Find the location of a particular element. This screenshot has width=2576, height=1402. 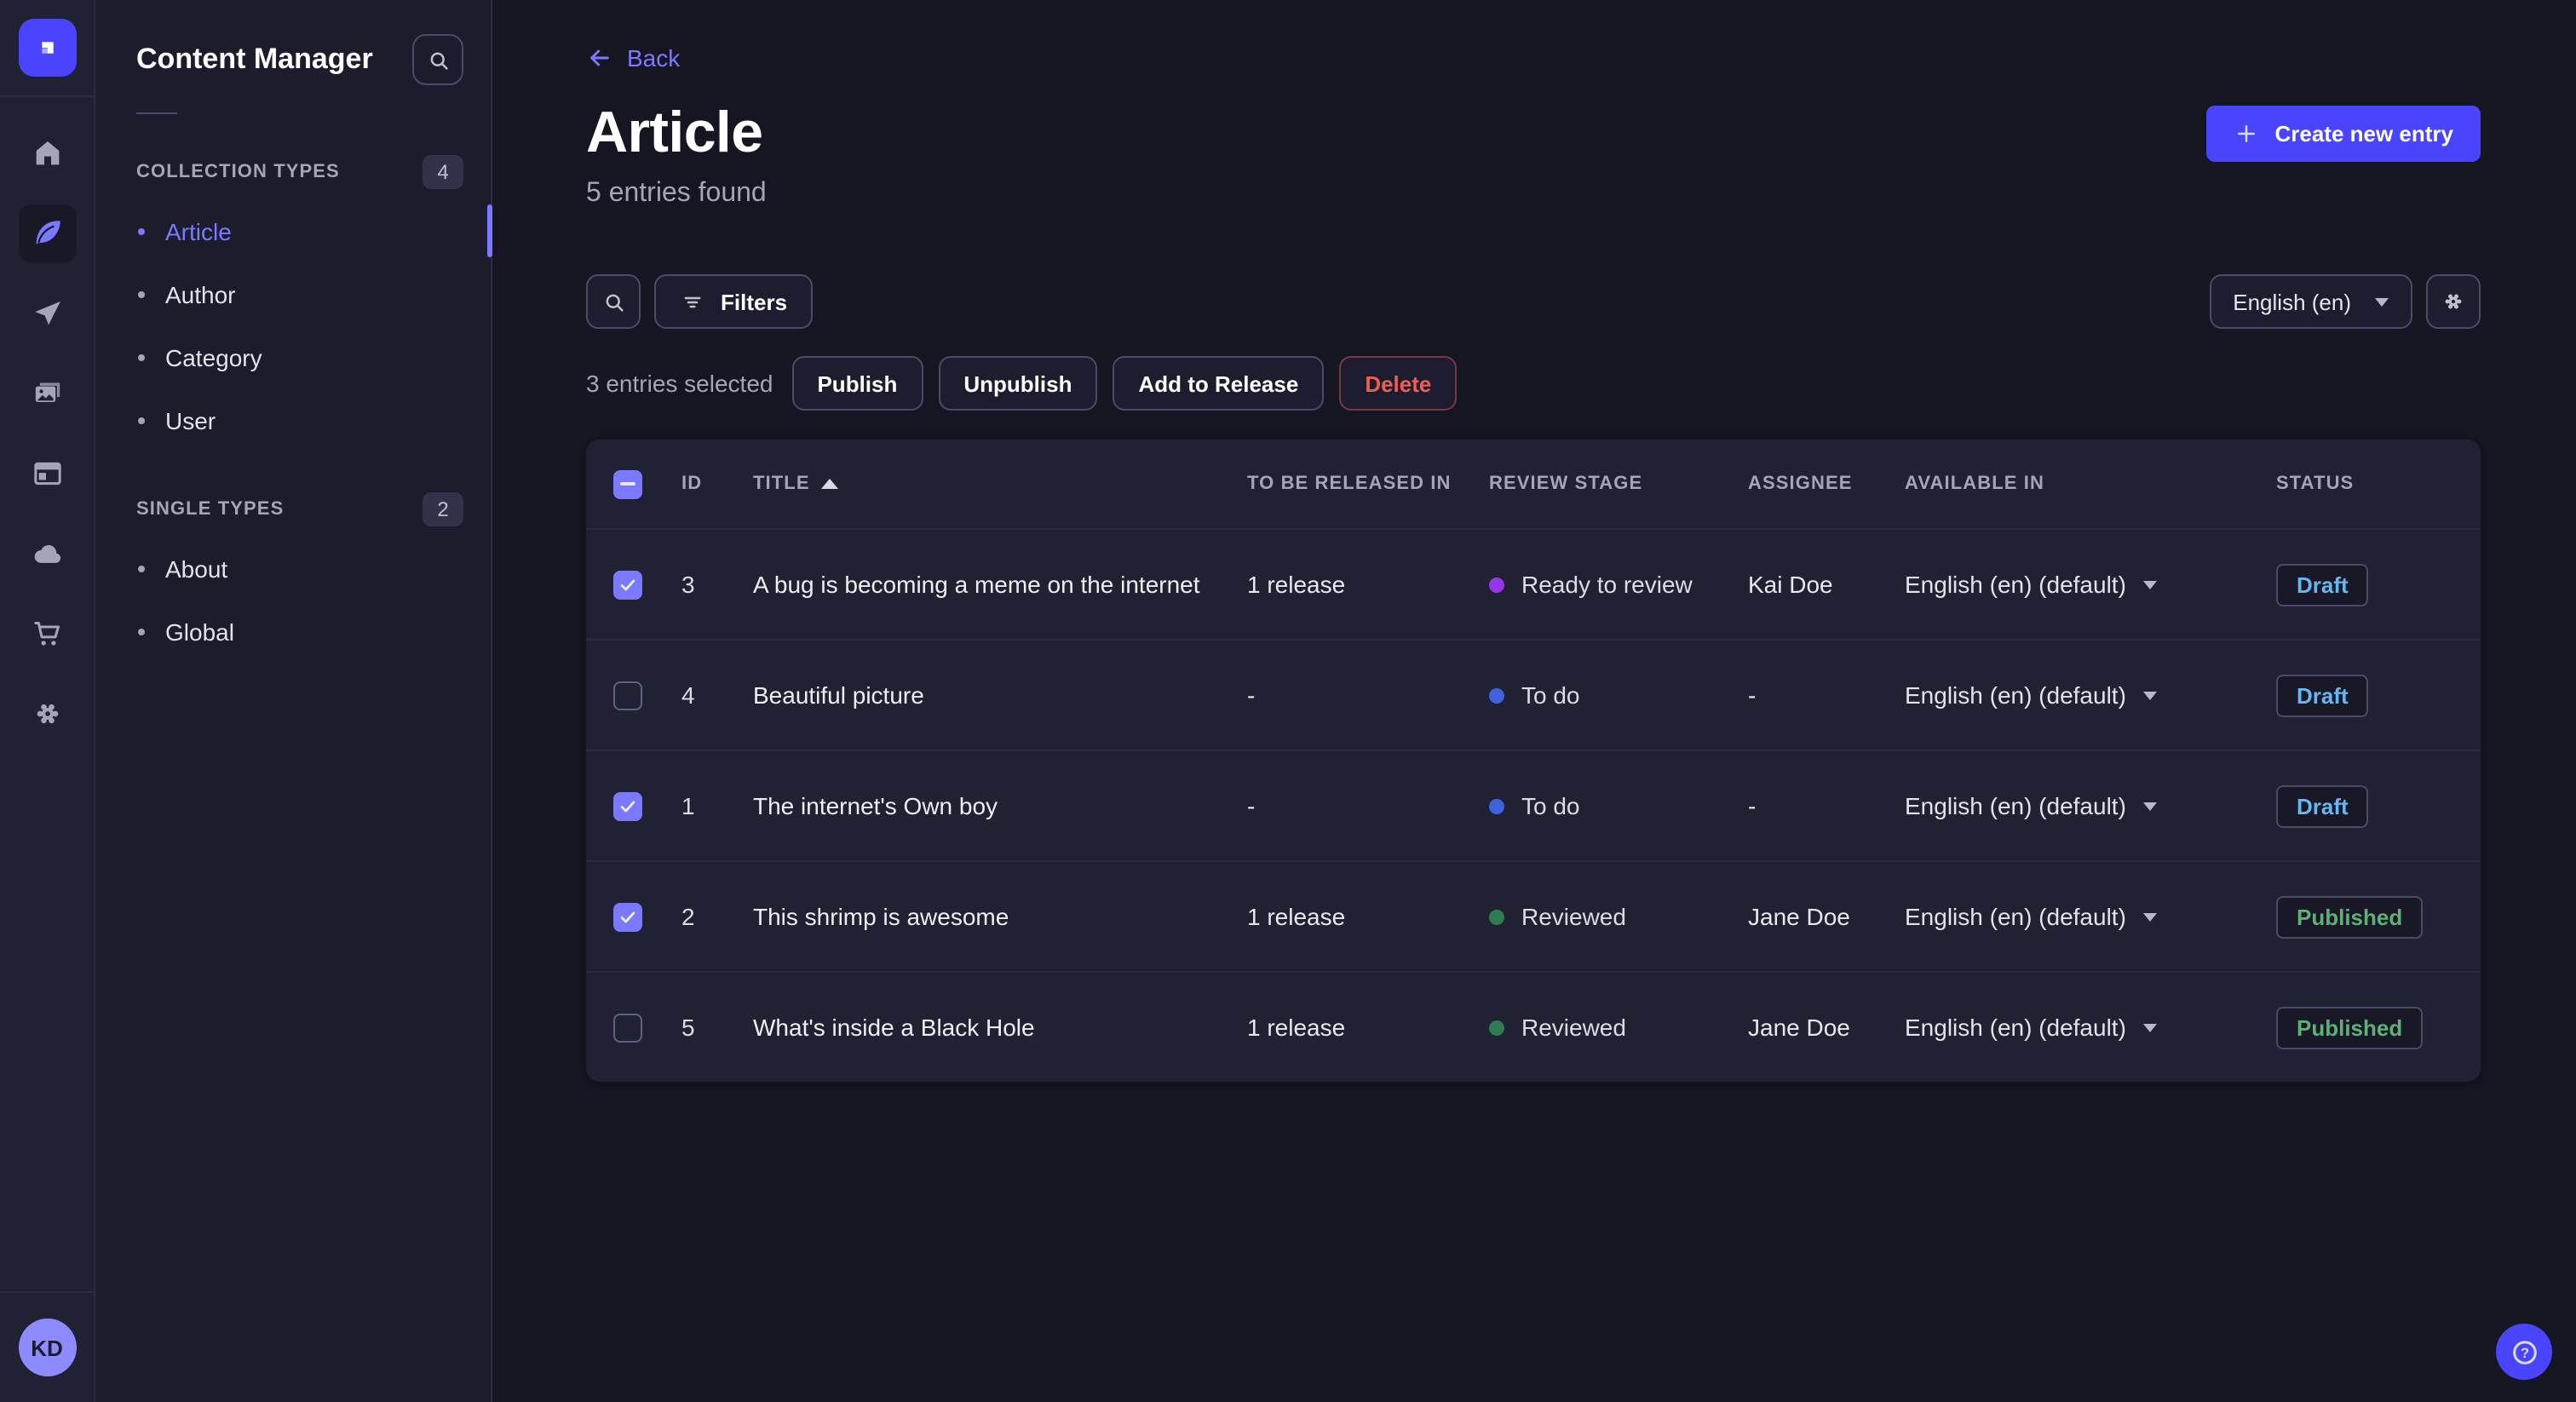

cell-title: What's inside a Black Hole is located at coordinates (894, 1027).